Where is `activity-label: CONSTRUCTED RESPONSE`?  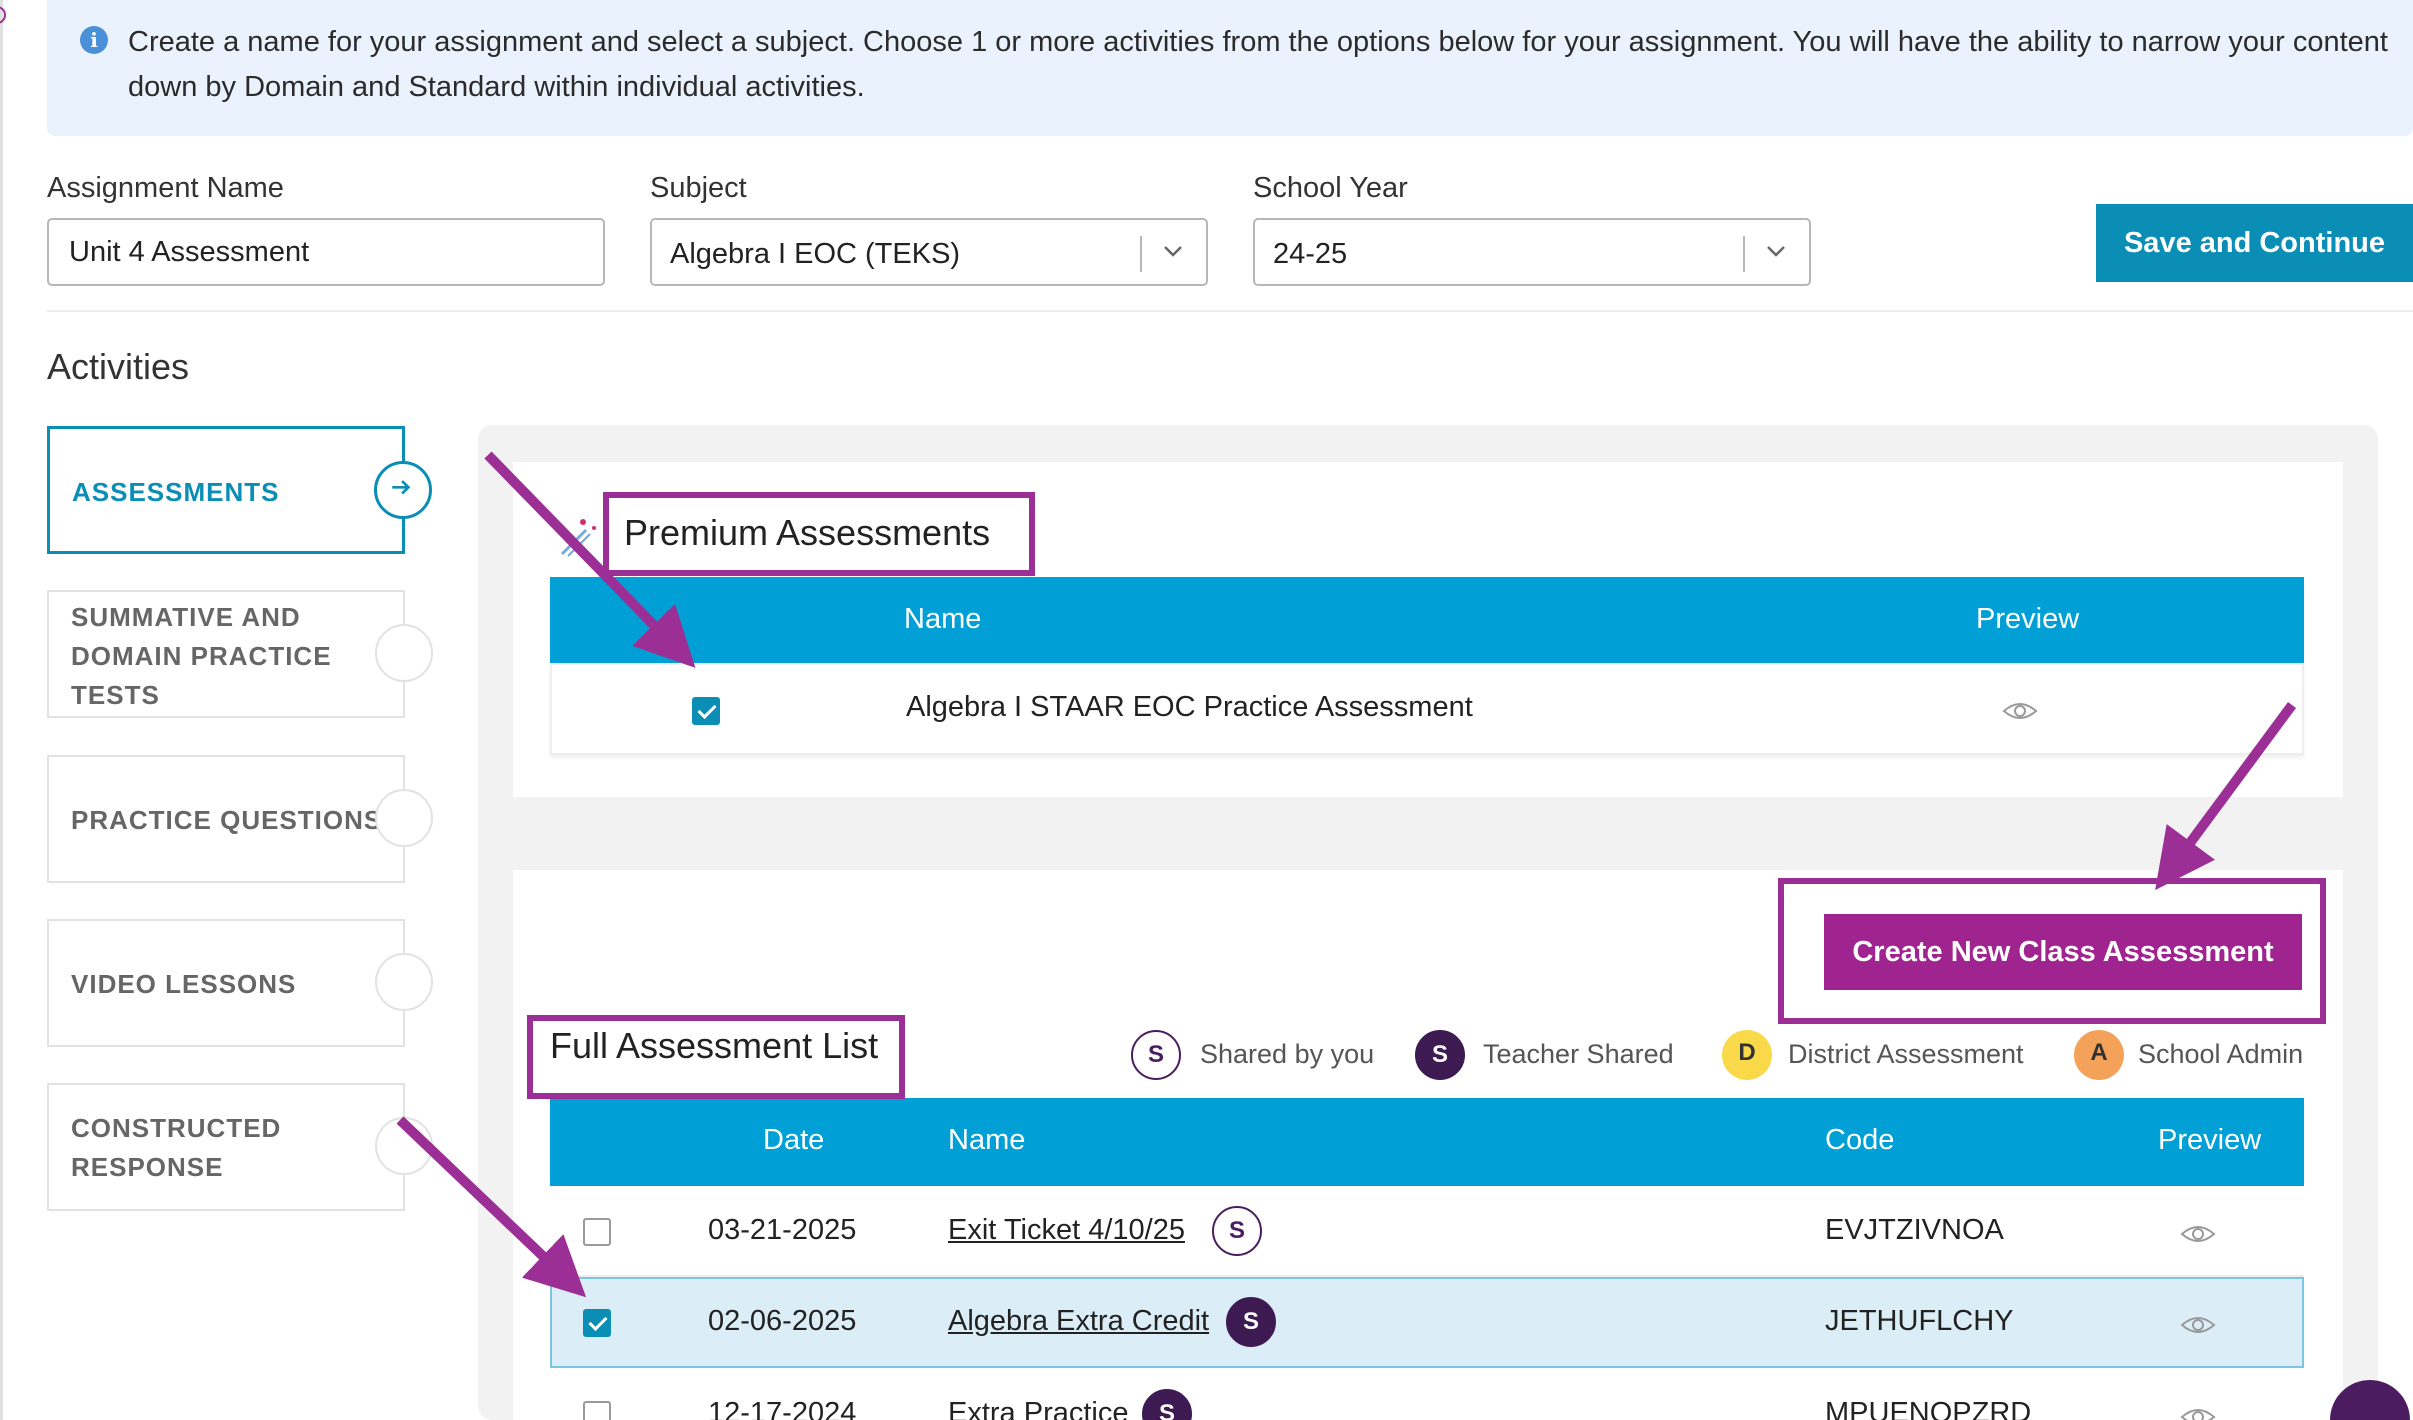
activity-label: CONSTRUCTED RESPONSE is located at coordinates (176, 1147).